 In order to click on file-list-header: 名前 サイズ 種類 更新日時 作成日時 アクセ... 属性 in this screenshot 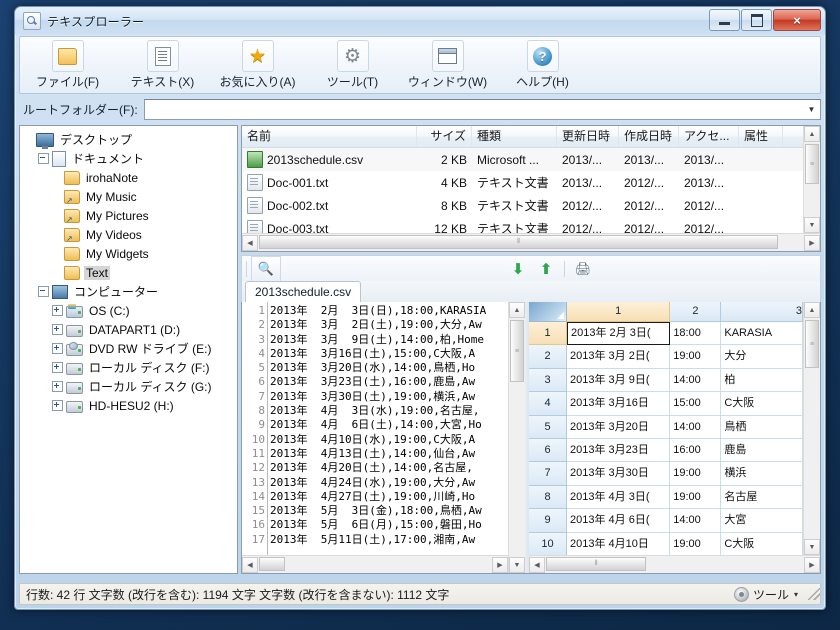, I will do `click(522, 137)`.